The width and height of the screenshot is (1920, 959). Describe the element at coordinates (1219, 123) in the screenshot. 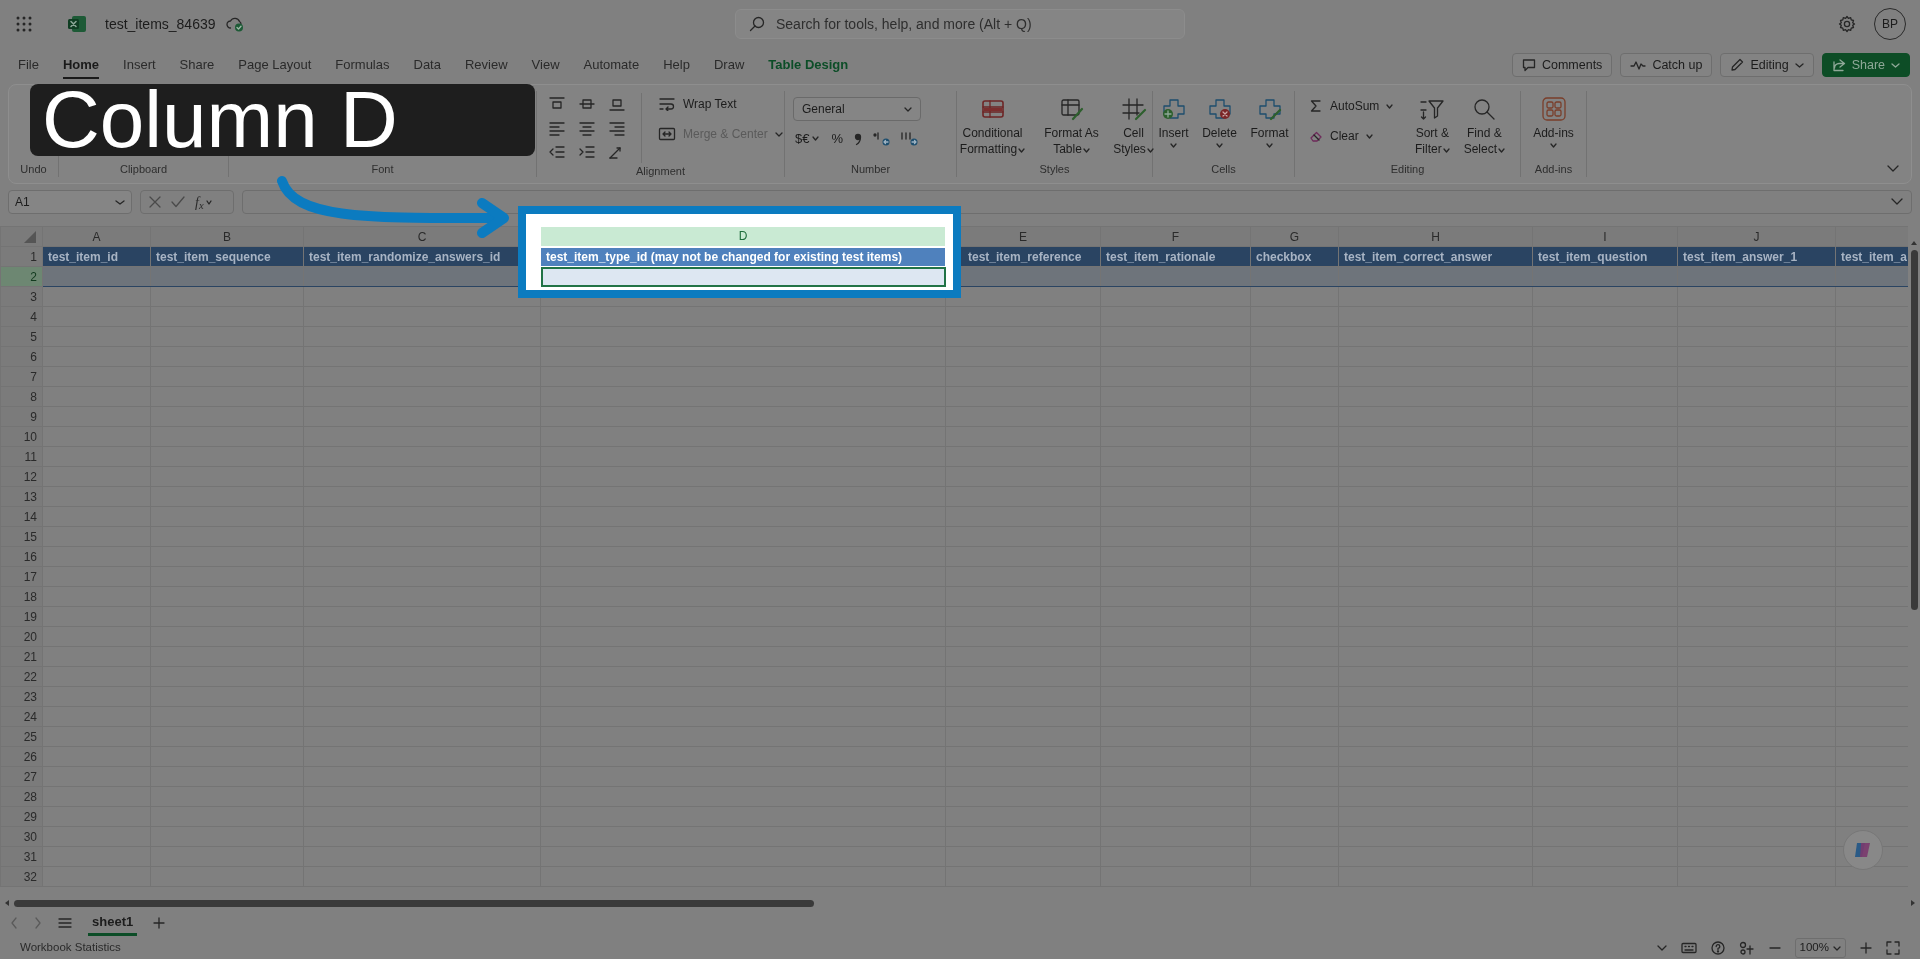

I see `ribbon-button: Delete` at that location.